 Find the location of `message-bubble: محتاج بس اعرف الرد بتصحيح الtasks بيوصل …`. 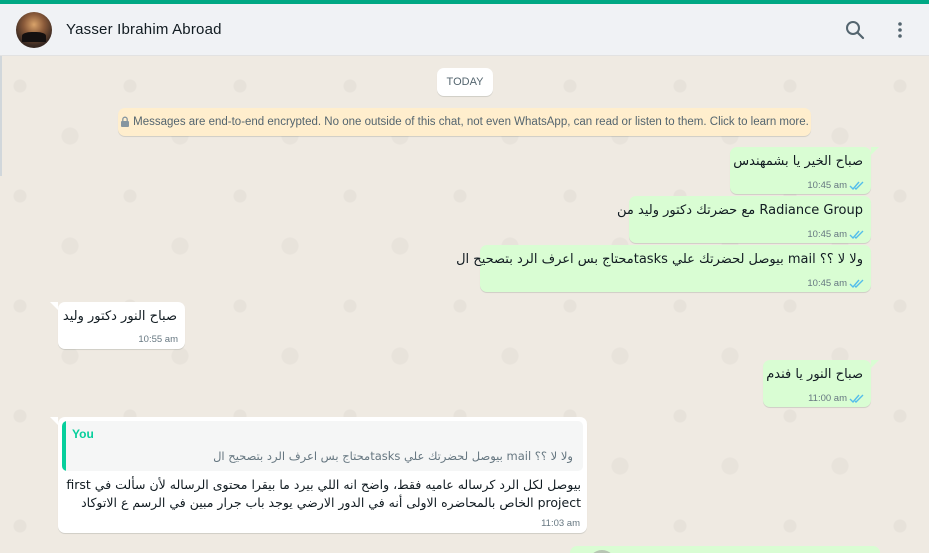

message-bubble: محتاج بس اعرف الرد بتصحيح الtasks بيوصل … is located at coordinates (663, 268).